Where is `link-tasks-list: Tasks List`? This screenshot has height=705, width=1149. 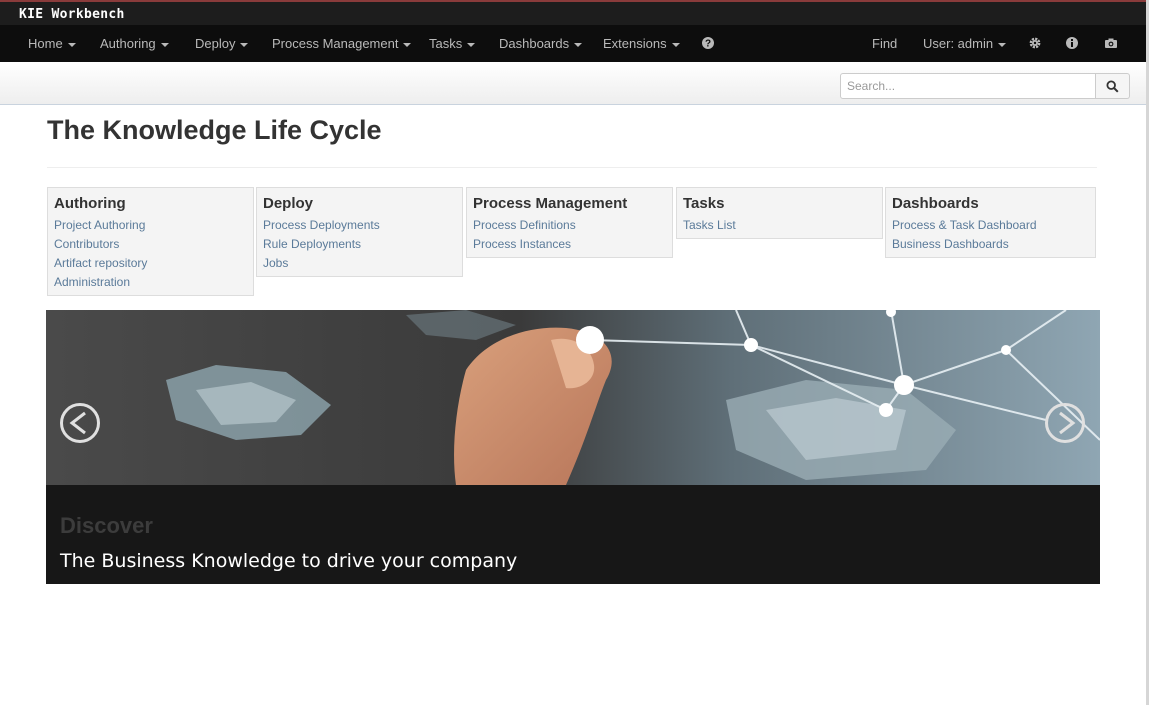 link-tasks-list: Tasks List is located at coordinates (779, 225).